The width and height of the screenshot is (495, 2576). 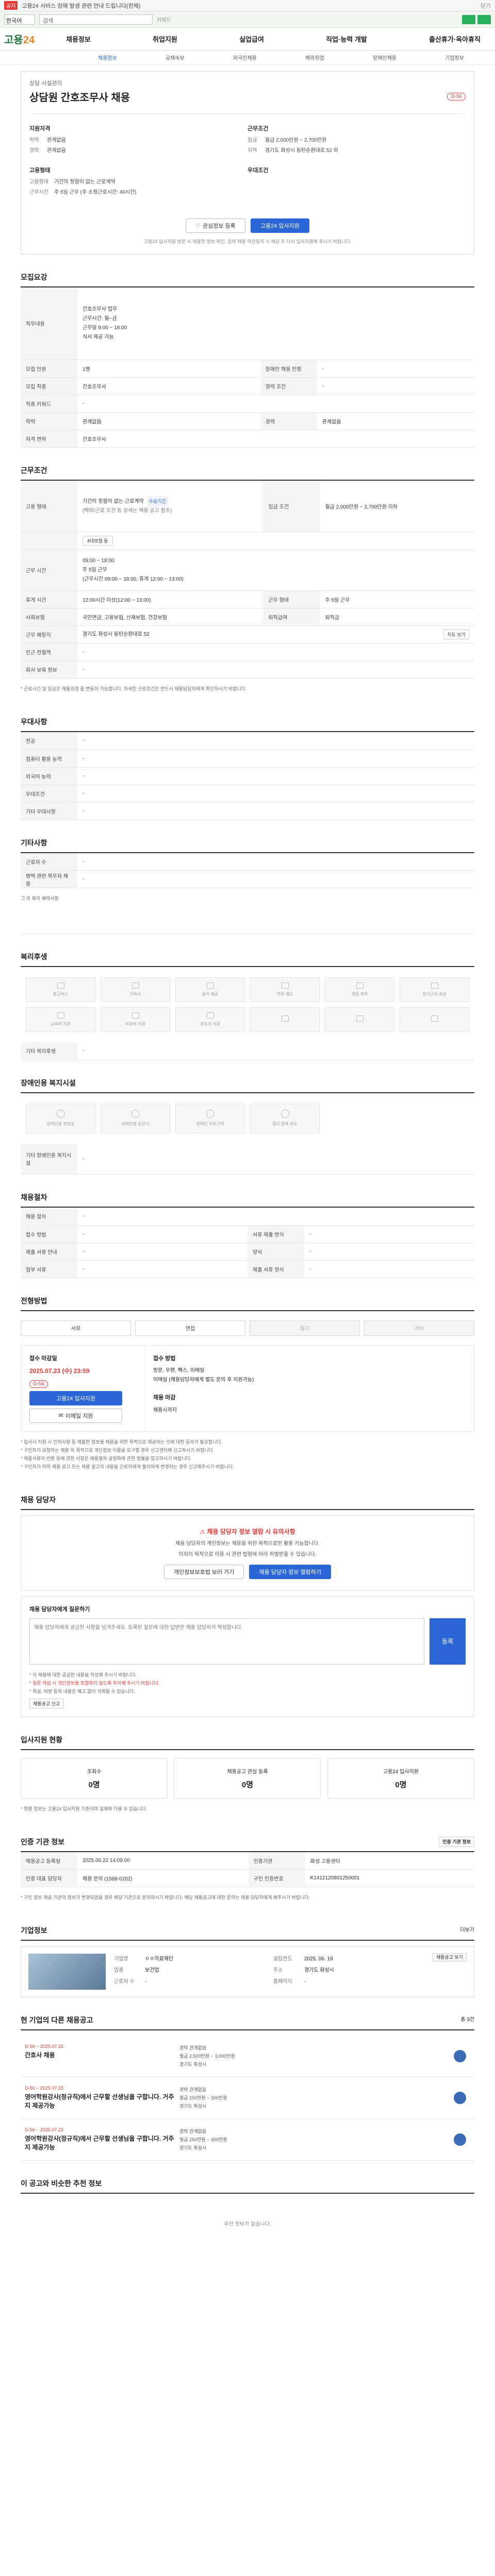 What do you see at coordinates (359, 989) in the screenshot?
I see `welfare-item: 생일 축하` at bounding box center [359, 989].